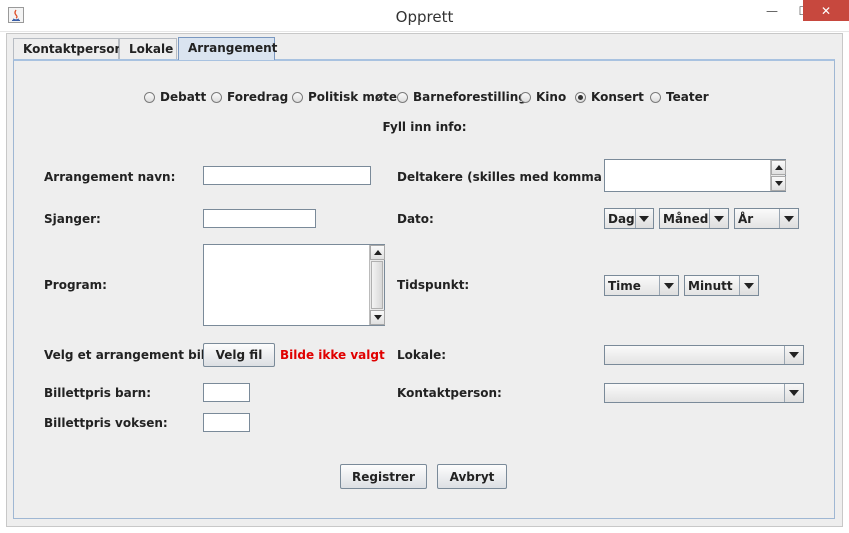 Image resolution: width=849 pixels, height=533 pixels. I want to click on year-combo: År, so click(766, 218).